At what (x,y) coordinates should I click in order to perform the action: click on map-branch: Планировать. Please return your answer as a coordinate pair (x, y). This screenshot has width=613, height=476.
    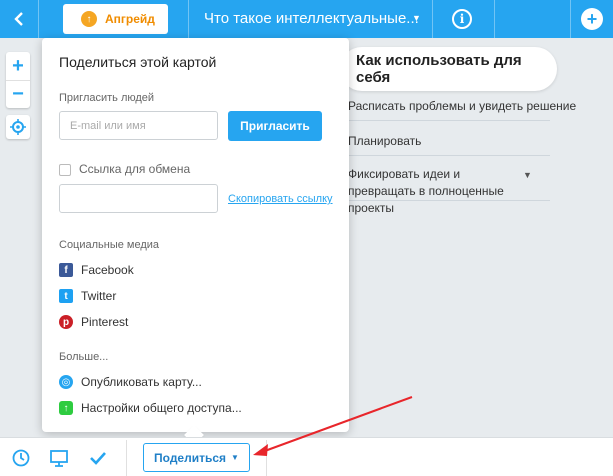
    Looking at the image, I should click on (384, 141).